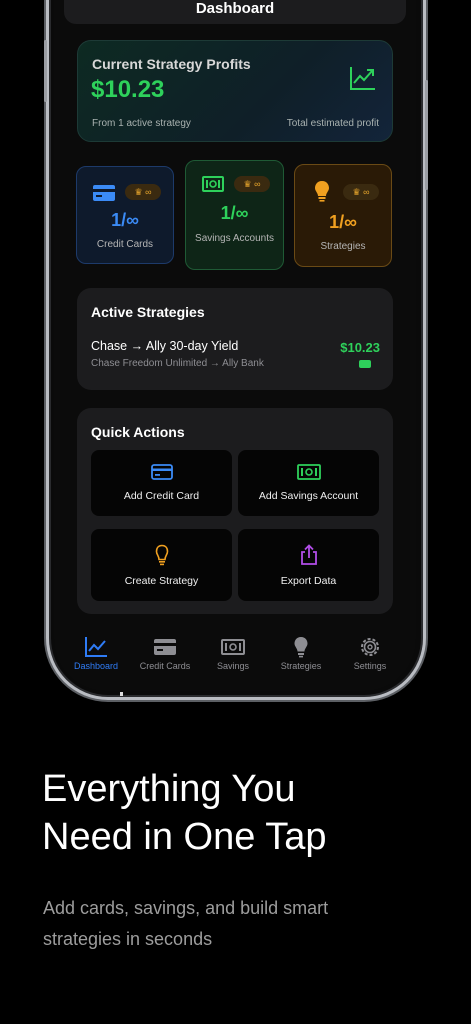 This screenshot has width=471, height=1024. I want to click on home-indicator, so click(121, 694).